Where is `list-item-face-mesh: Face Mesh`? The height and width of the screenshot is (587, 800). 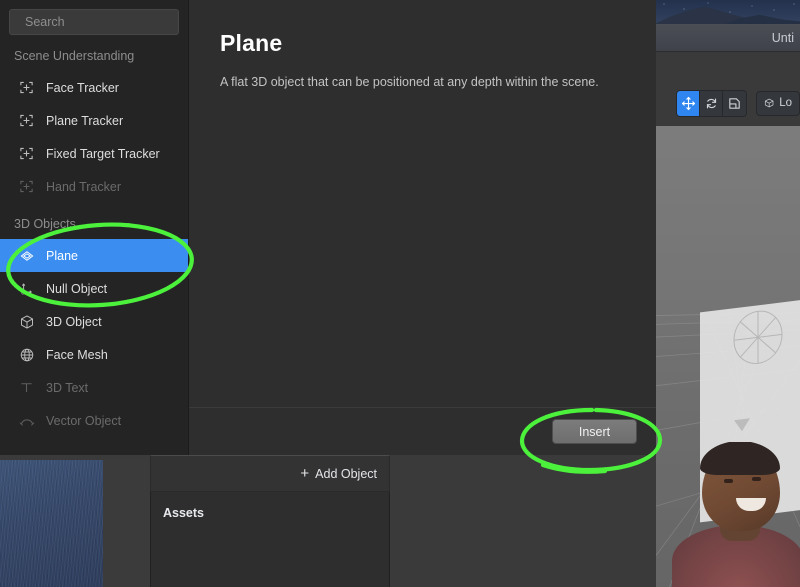 list-item-face-mesh: Face Mesh is located at coordinates (94, 354).